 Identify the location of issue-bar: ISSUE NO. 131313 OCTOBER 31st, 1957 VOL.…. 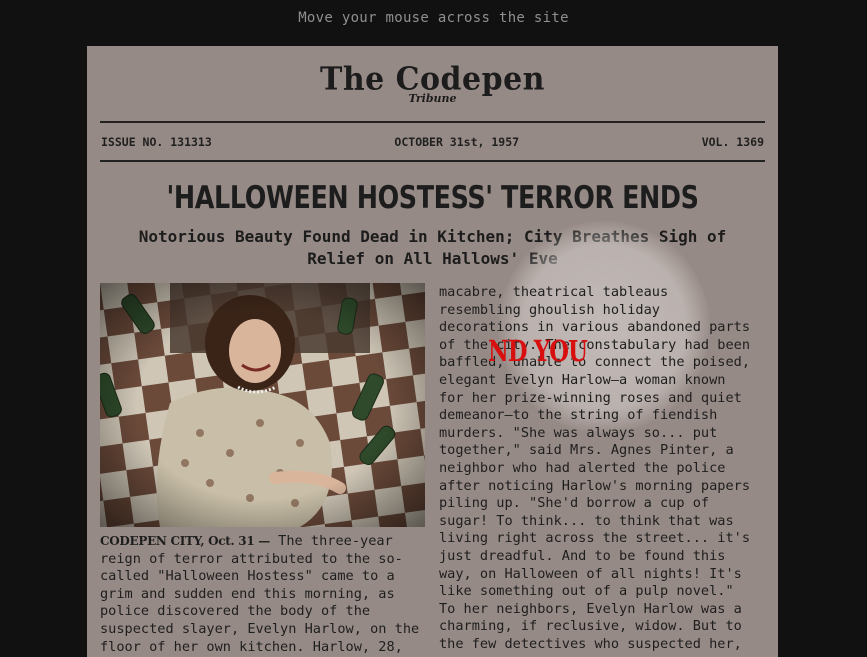
(432, 142).